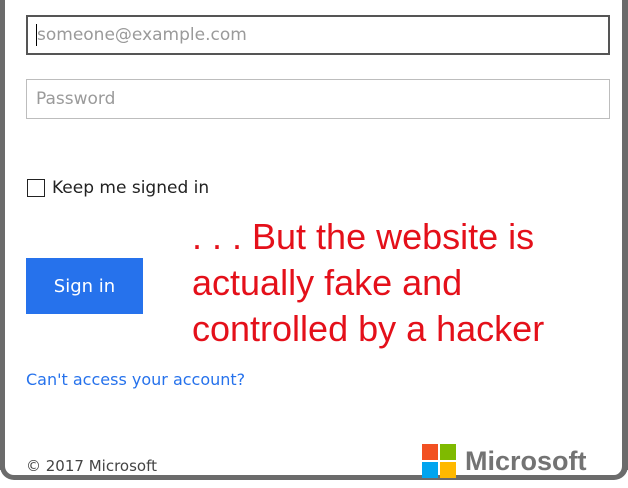  What do you see at coordinates (130, 188) in the screenshot?
I see `keep-signed-in-label: Keep me signed in` at bounding box center [130, 188].